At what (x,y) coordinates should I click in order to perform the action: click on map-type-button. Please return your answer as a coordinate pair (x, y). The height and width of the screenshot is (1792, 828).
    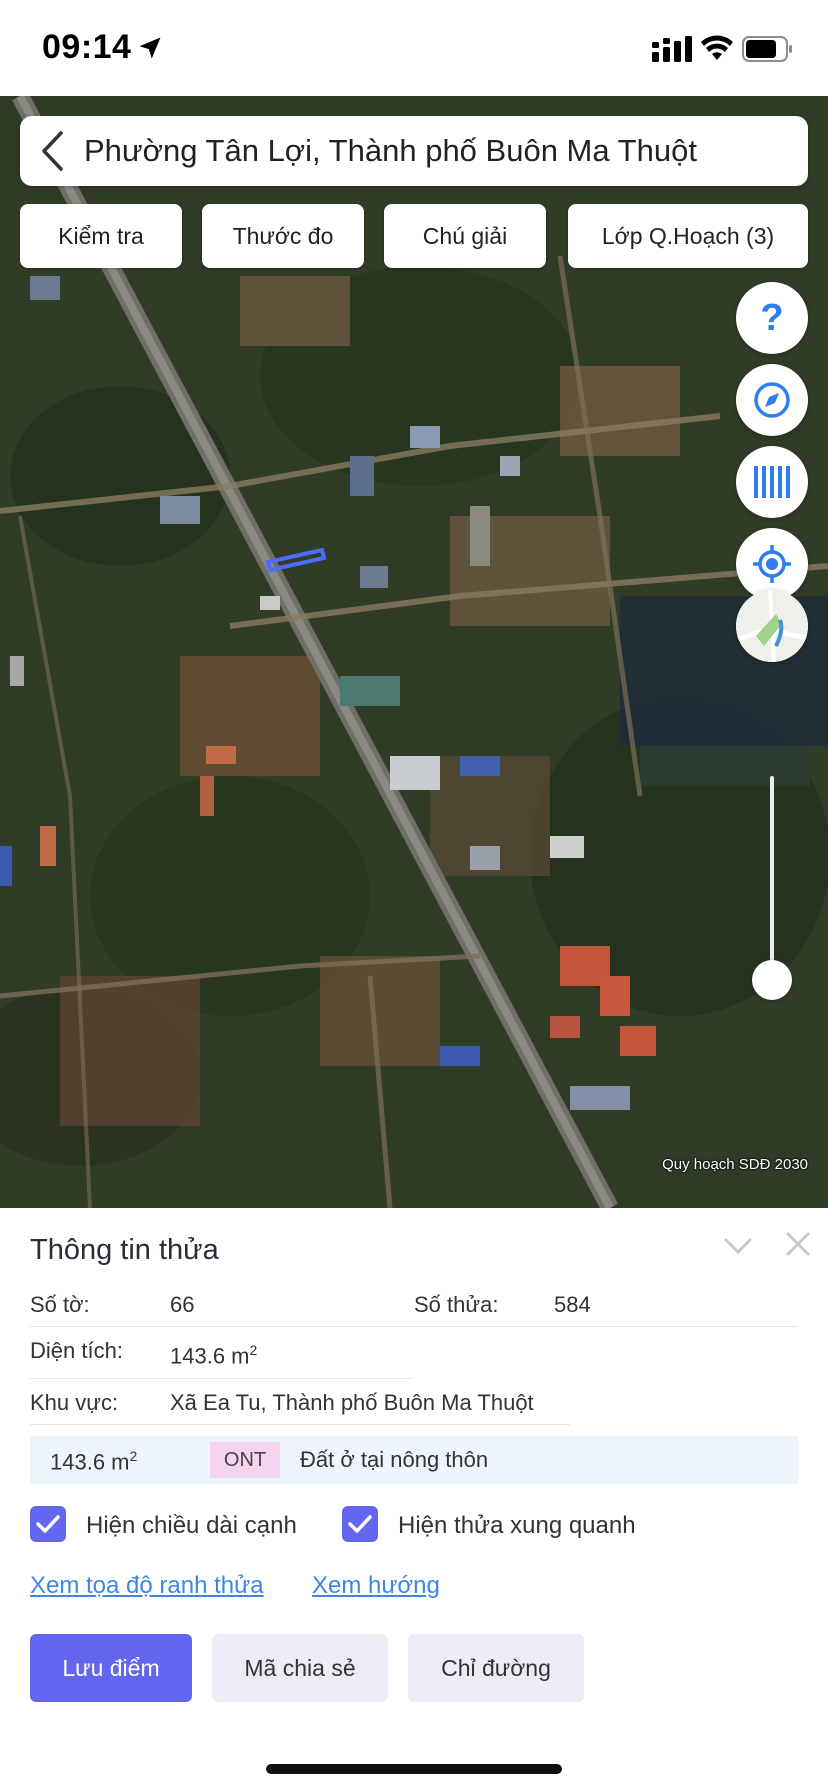
    Looking at the image, I should click on (772, 626).